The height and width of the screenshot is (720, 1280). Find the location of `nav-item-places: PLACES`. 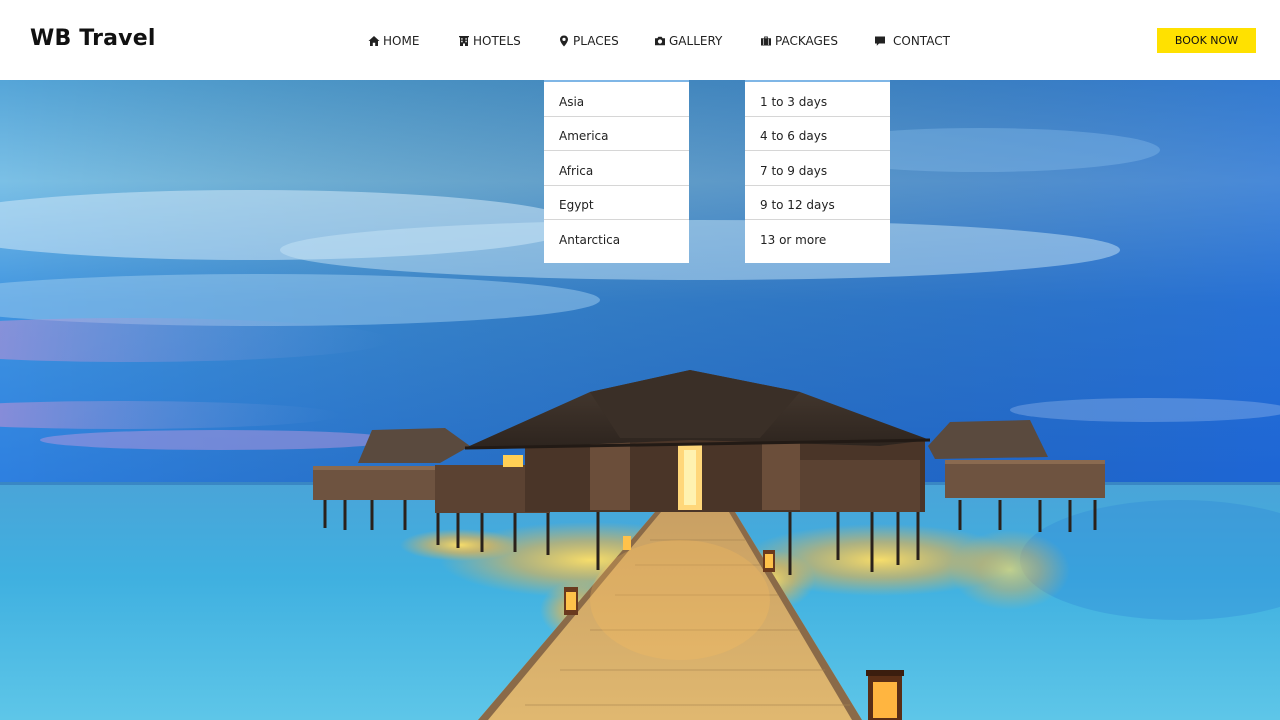

nav-item-places: PLACES is located at coordinates (588, 41).